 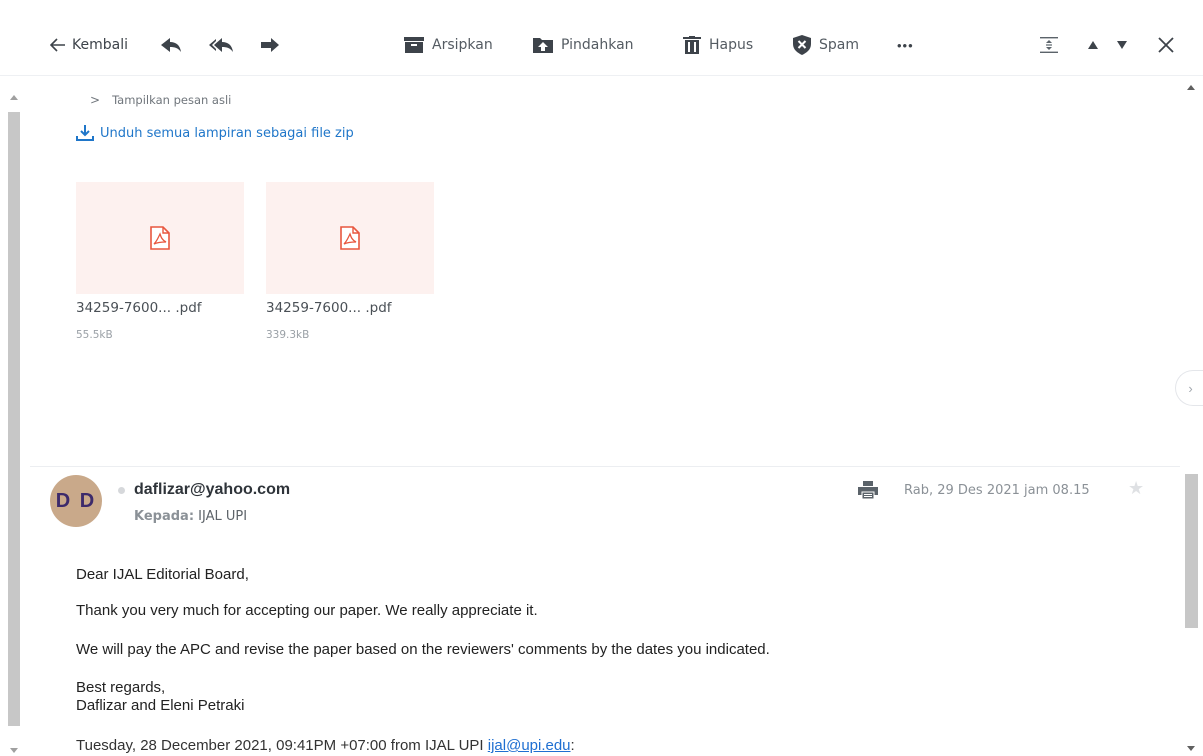 I want to click on quoted-email-link: ijal@upi.edu, so click(x=529, y=745).